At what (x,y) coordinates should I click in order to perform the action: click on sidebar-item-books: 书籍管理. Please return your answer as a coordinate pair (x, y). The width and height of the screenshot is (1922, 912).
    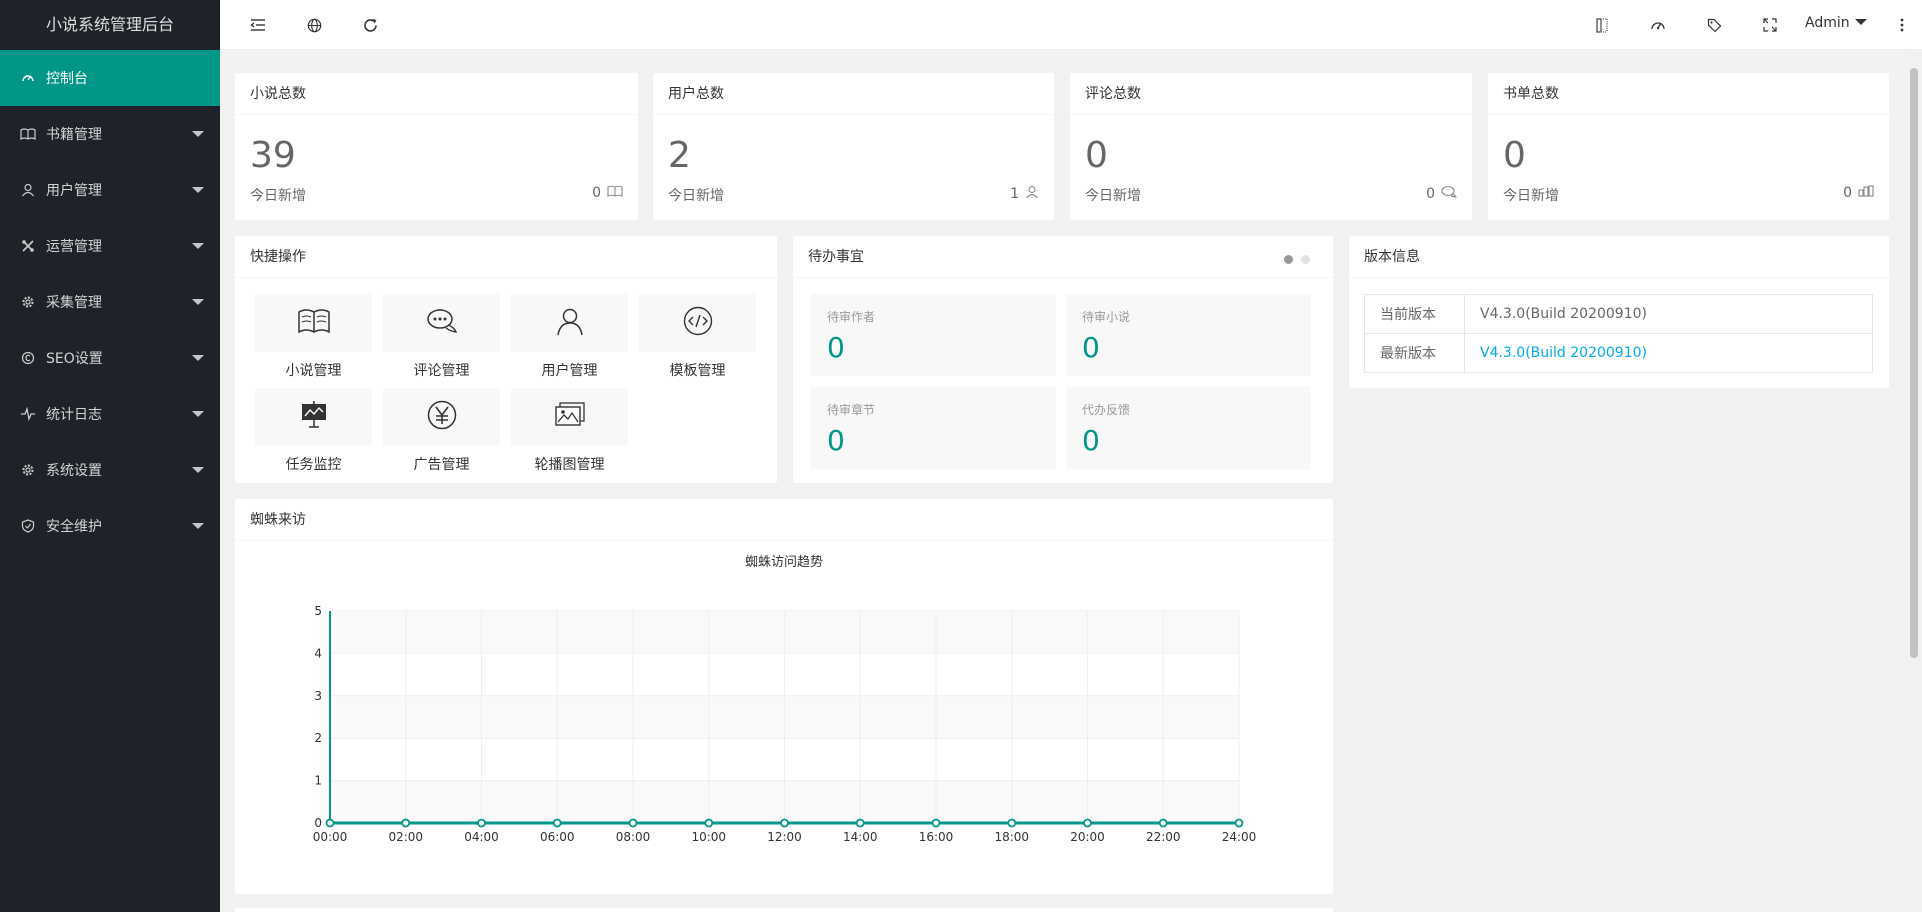
    Looking at the image, I should click on (110, 134).